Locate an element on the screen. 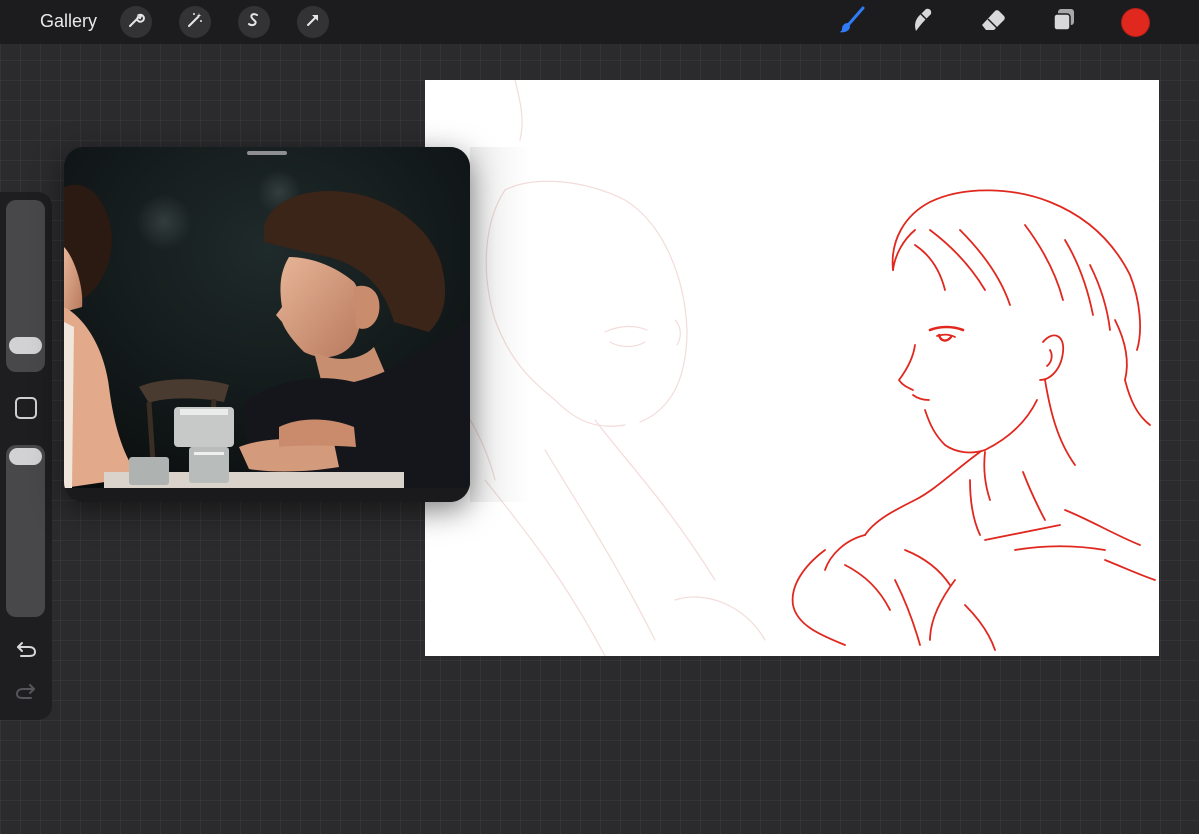 Image resolution: width=1199 pixels, height=834 pixels. eraser-tool is located at coordinates (993, 22).